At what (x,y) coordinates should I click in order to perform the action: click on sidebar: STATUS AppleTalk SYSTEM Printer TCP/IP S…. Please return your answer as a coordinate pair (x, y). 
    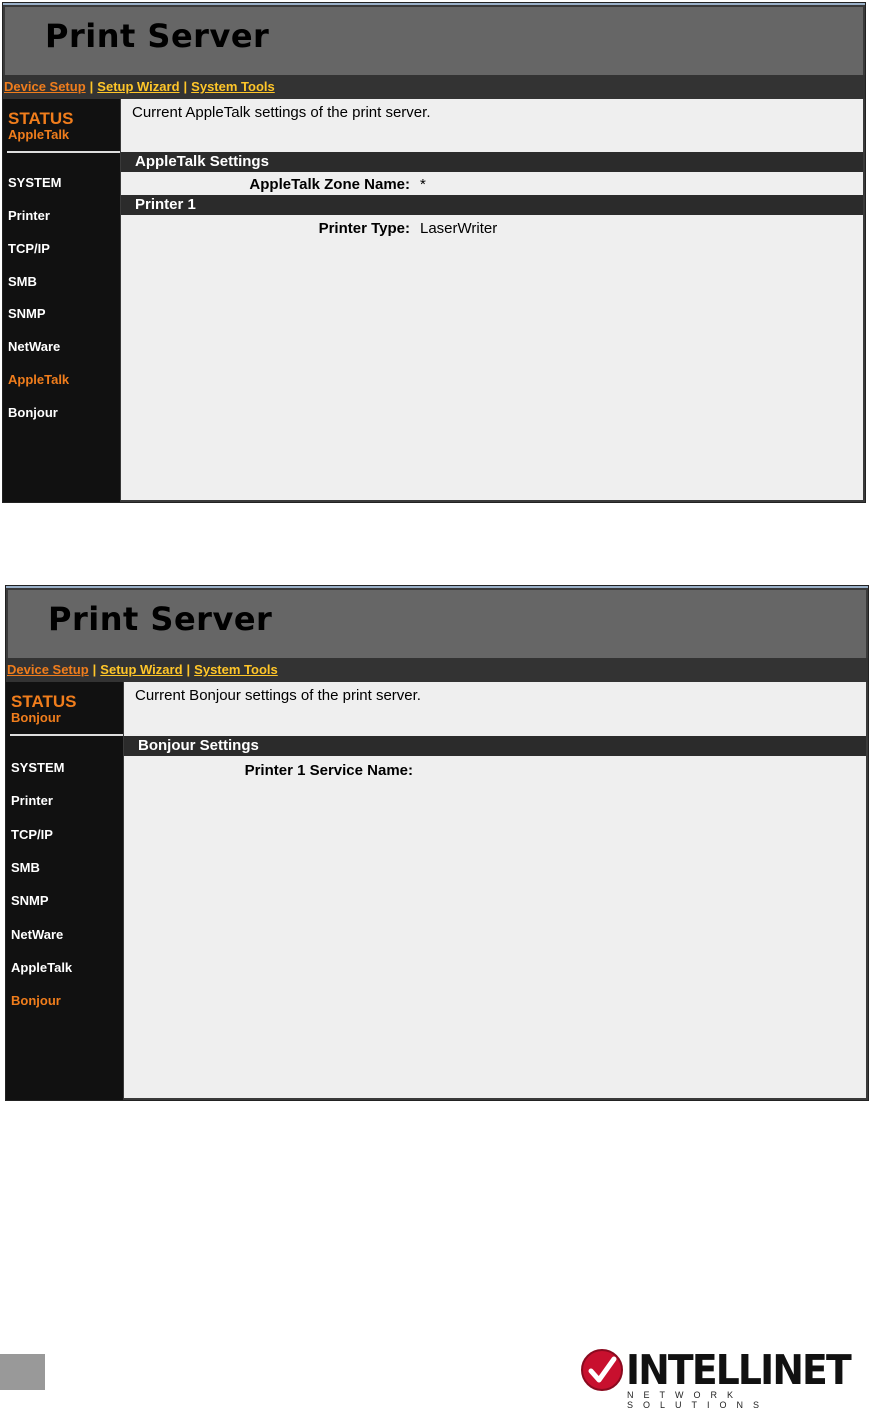
    Looking at the image, I should click on (61, 300).